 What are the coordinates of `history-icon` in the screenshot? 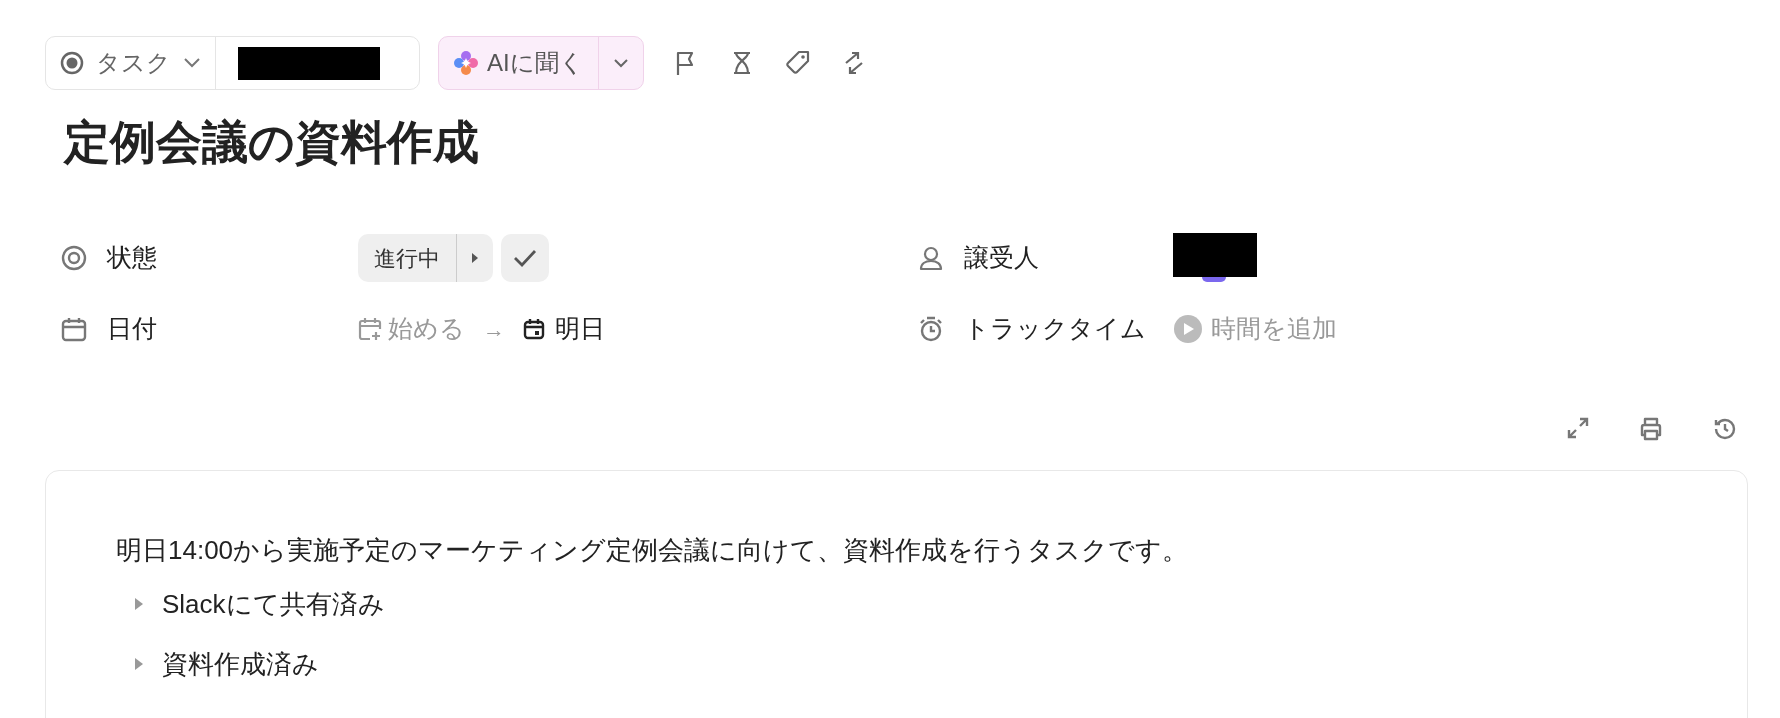 It's located at (1725, 429).